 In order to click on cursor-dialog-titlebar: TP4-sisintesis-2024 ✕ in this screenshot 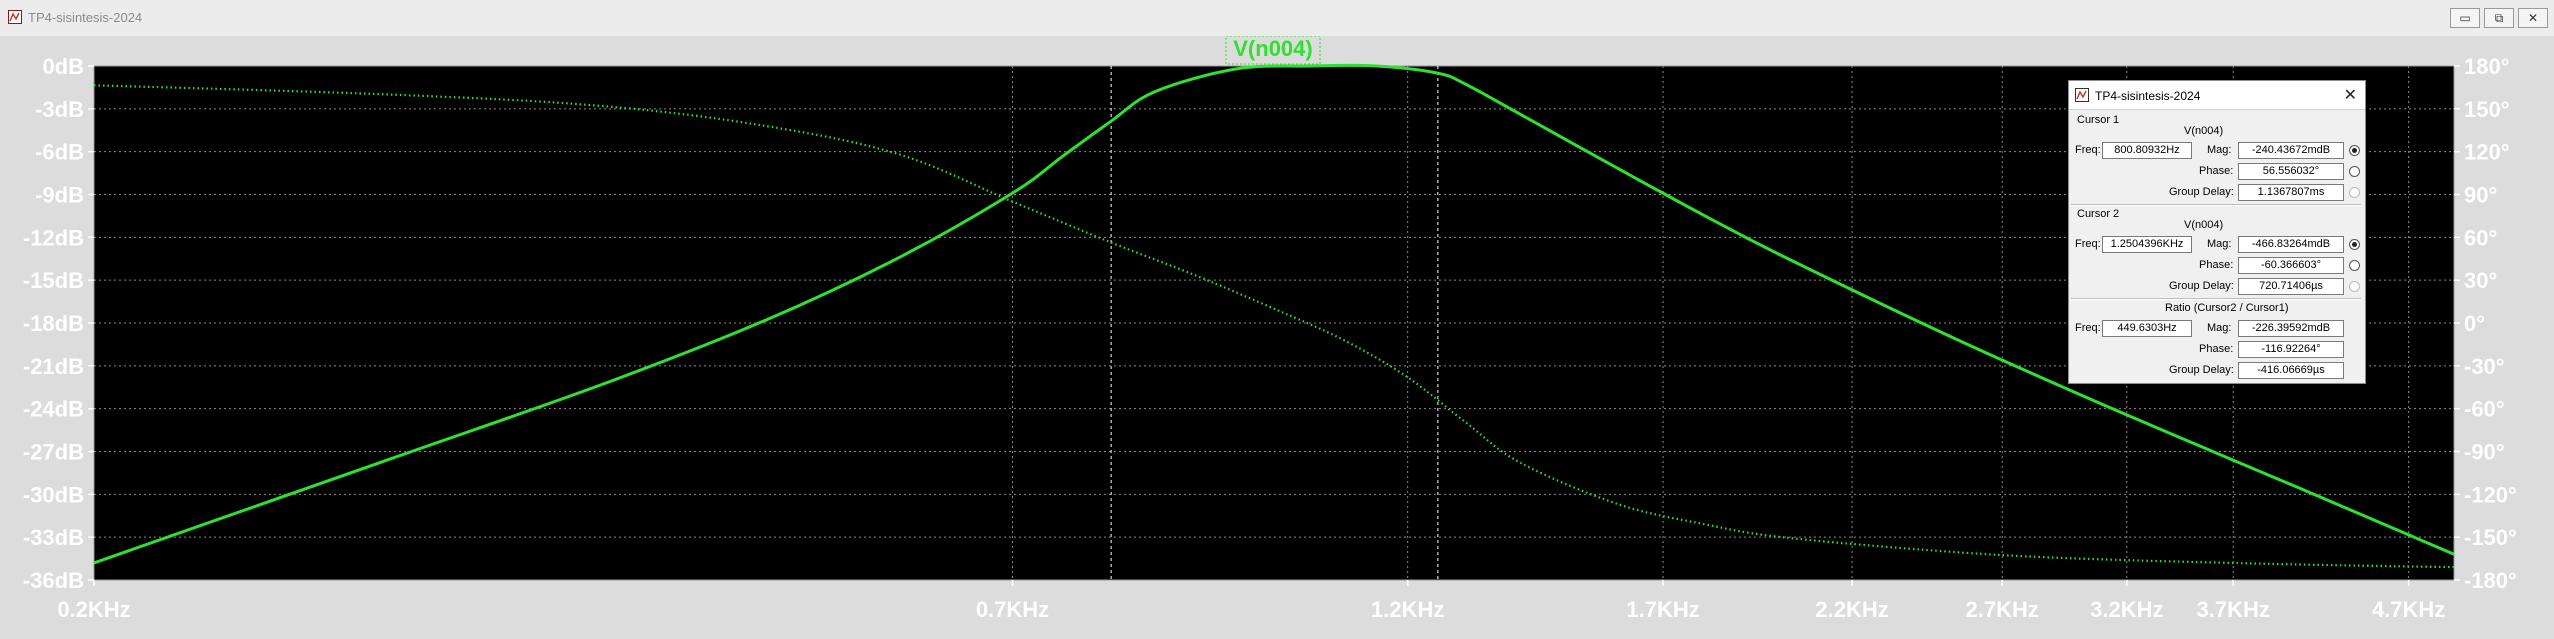, I will do `click(2217, 95)`.